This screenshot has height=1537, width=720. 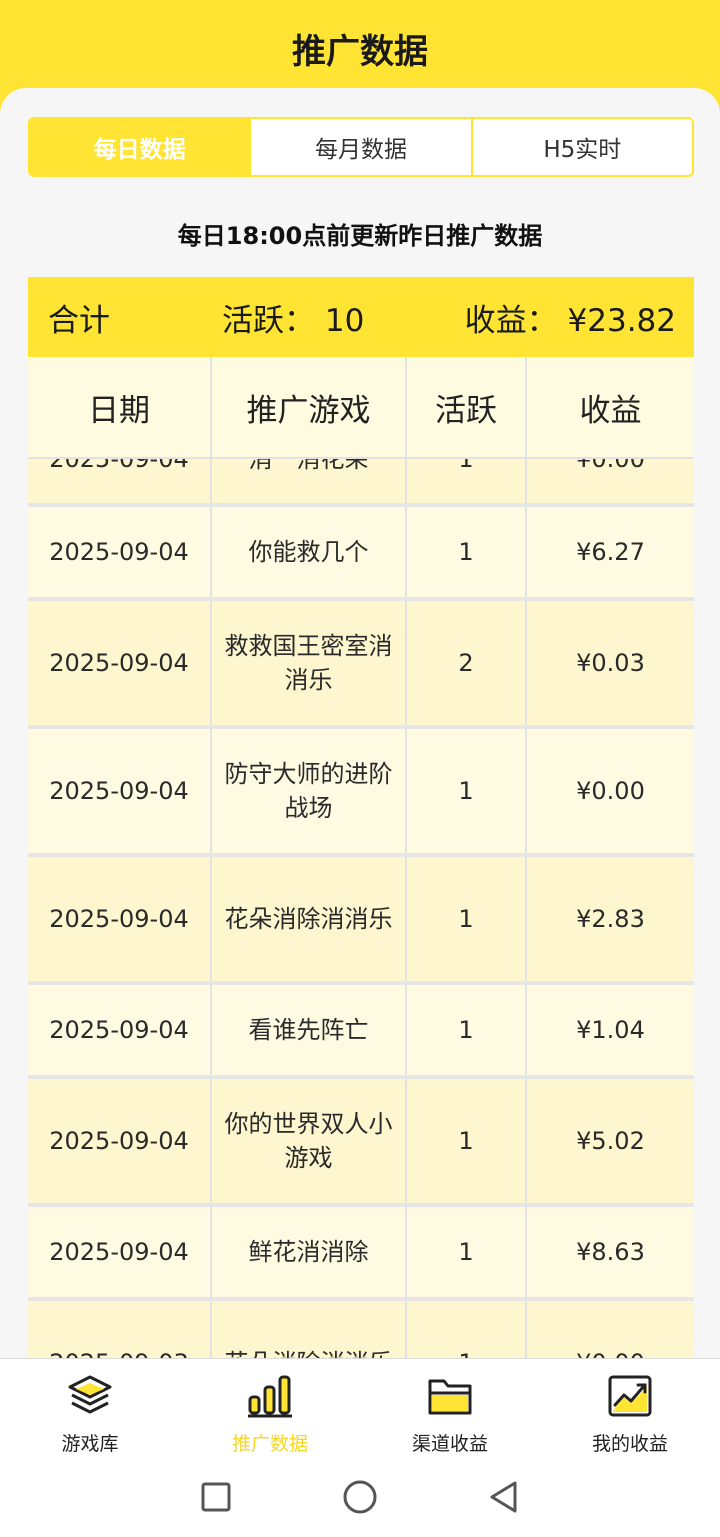 I want to click on table-row: 2025-09-04 鲜花消消除 1 ¥8.63, so click(x=361, y=1254).